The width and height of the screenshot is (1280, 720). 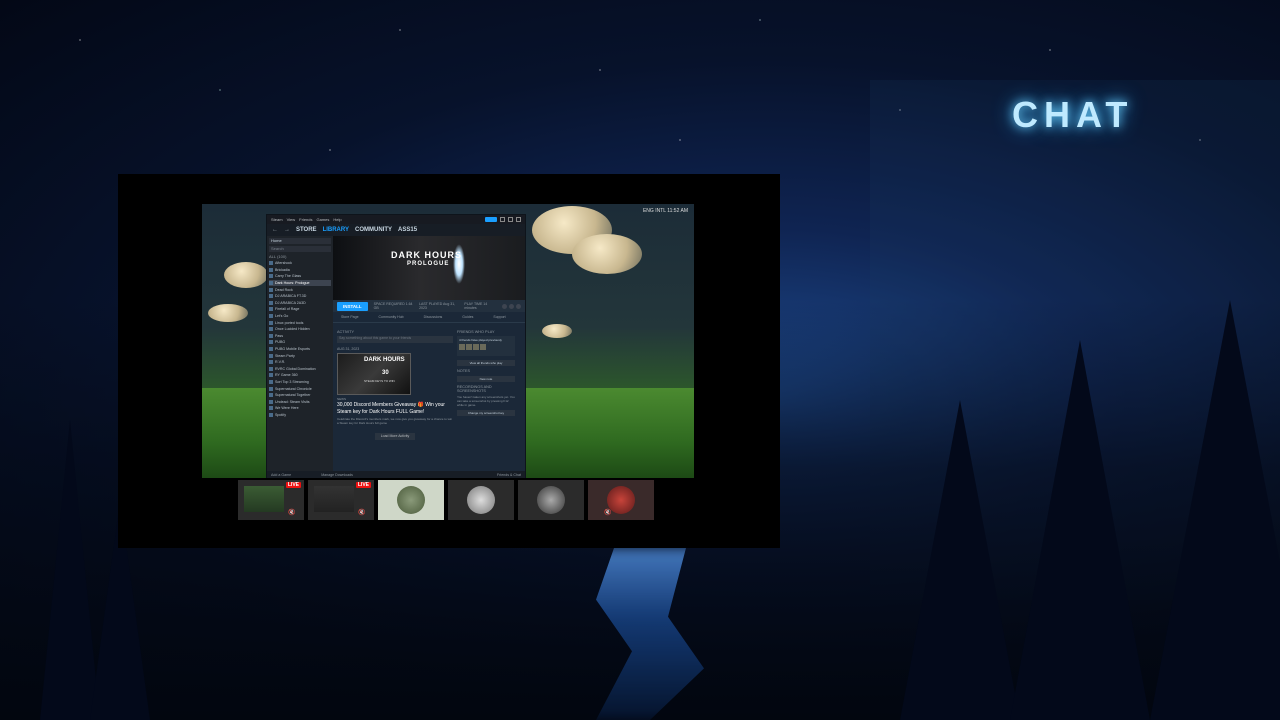 What do you see at coordinates (300, 342) in the screenshot?
I see `sidebar-game-item: PUBG` at bounding box center [300, 342].